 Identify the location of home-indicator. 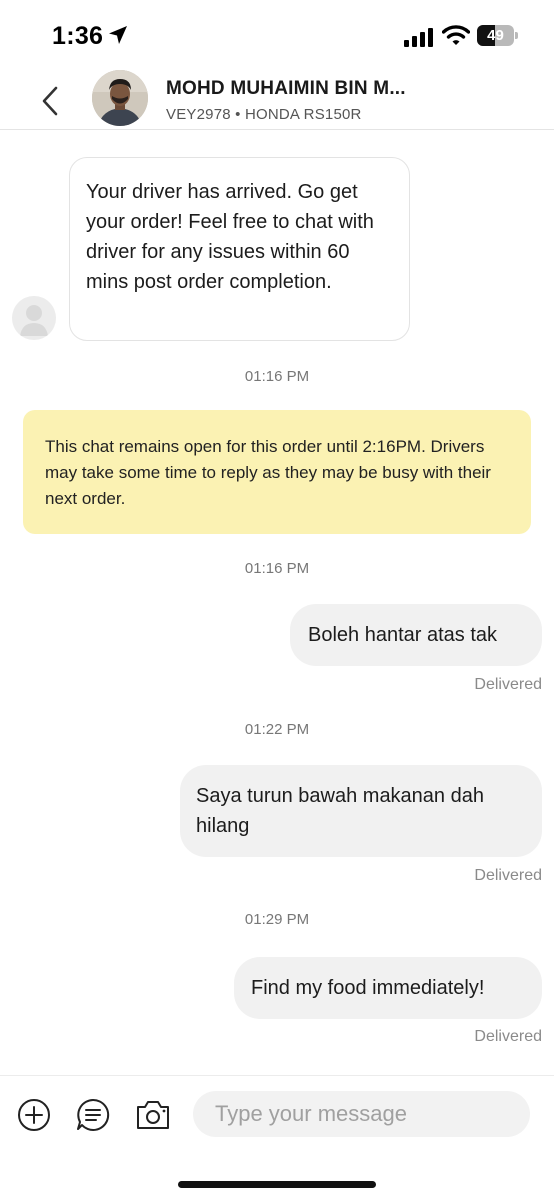
(277, 1184).